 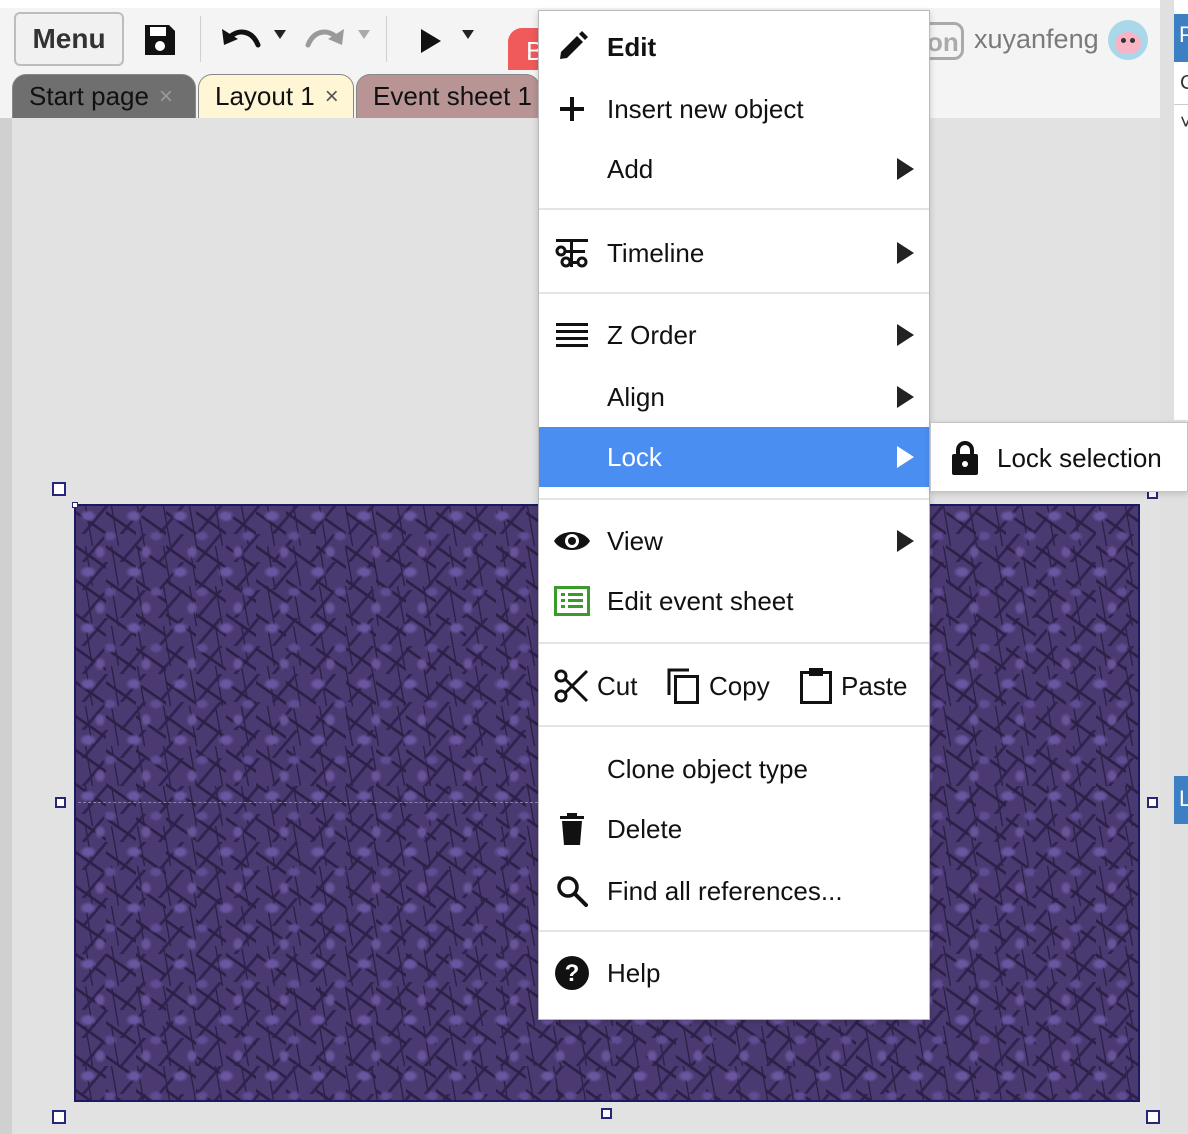 I want to click on right-panel-divider, so click(x=1181, y=104).